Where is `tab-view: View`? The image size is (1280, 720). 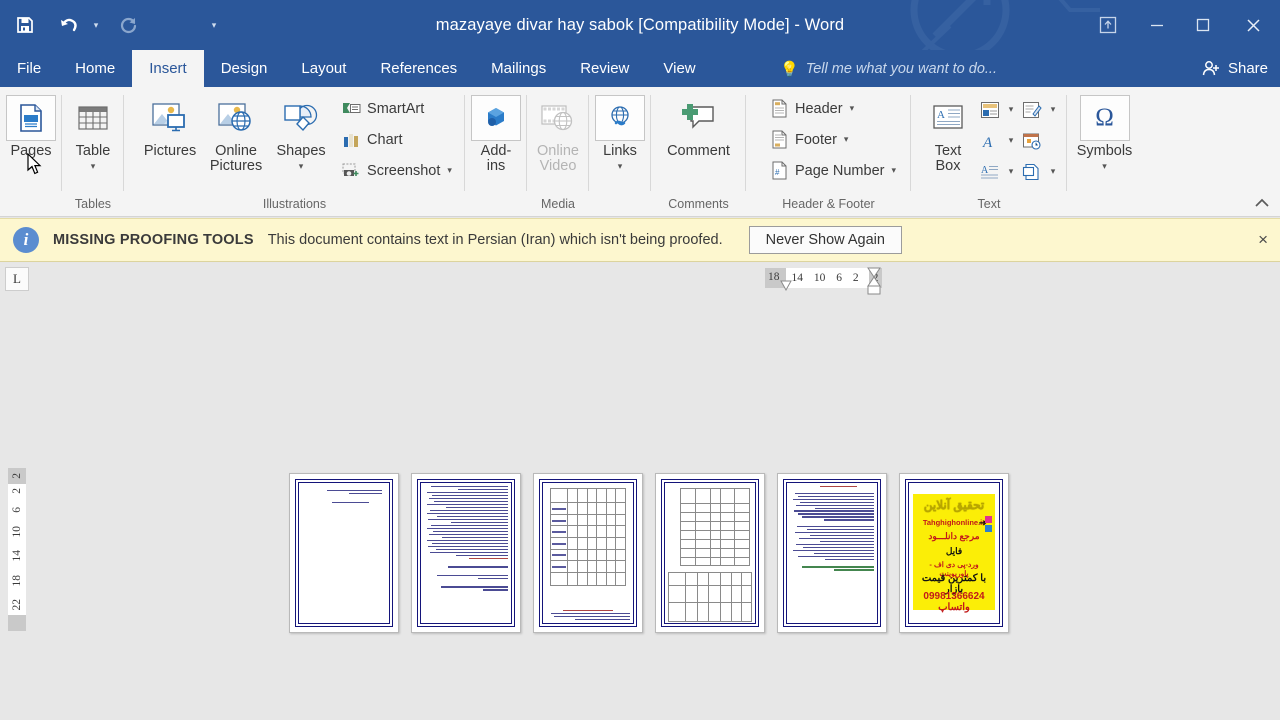
tab-view: View is located at coordinates (679, 68).